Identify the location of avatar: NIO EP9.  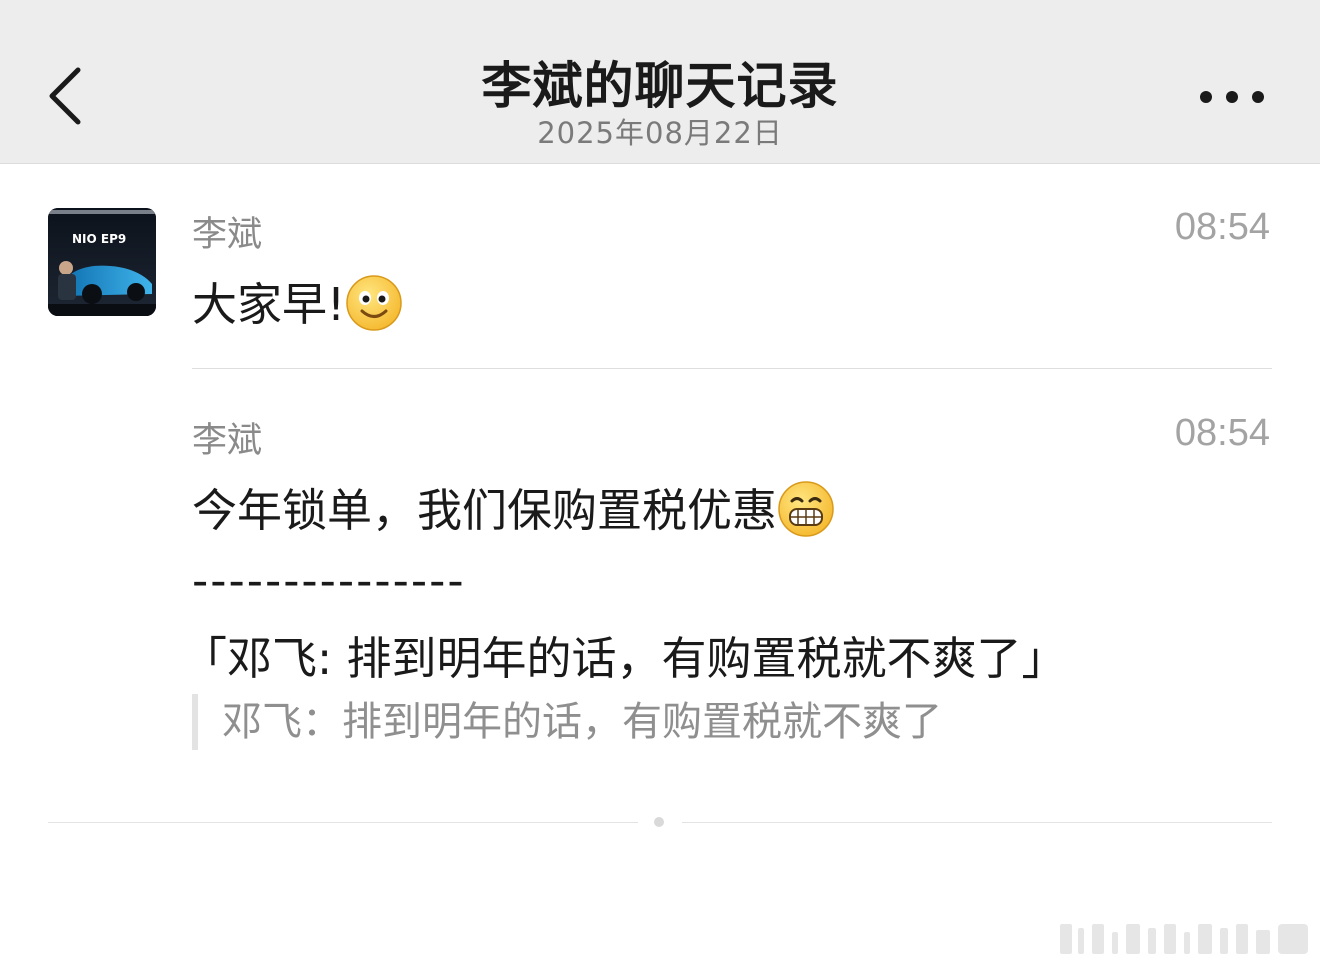
(102, 262).